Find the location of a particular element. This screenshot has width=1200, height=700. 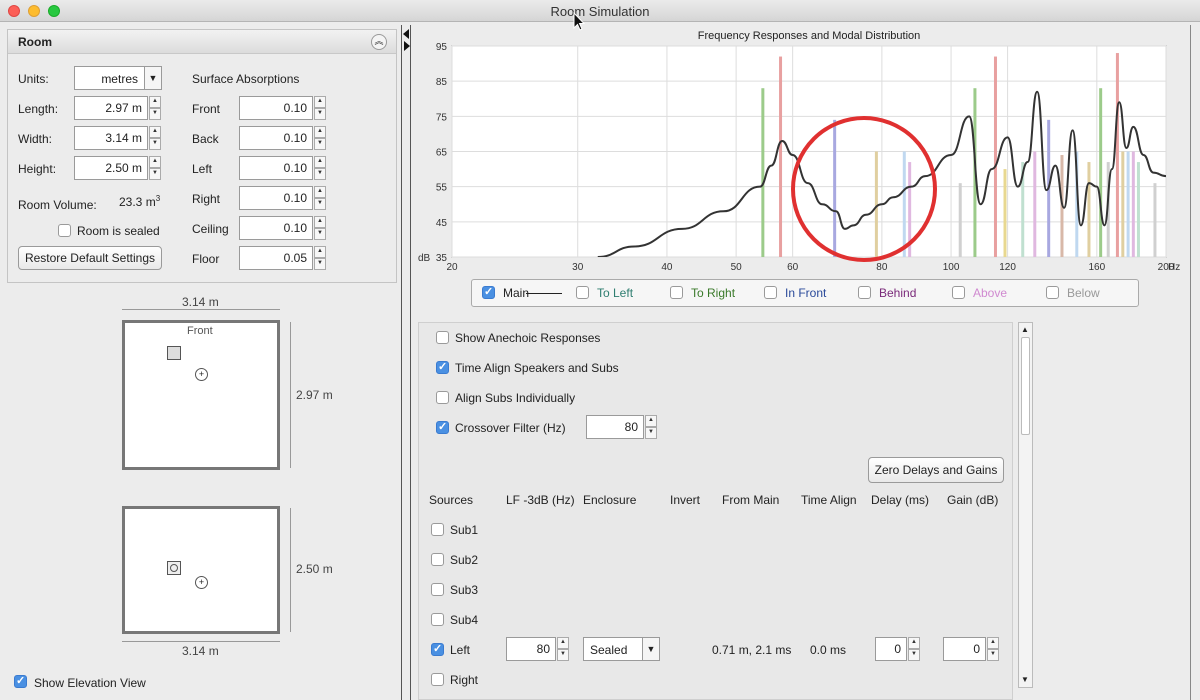

enclosure-select: Sealed ▼ is located at coordinates (621, 649).